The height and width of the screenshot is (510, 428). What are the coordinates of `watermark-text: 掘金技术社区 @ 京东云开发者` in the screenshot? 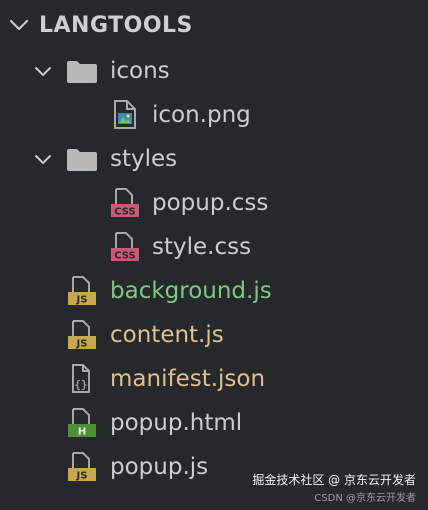 It's located at (334, 480).